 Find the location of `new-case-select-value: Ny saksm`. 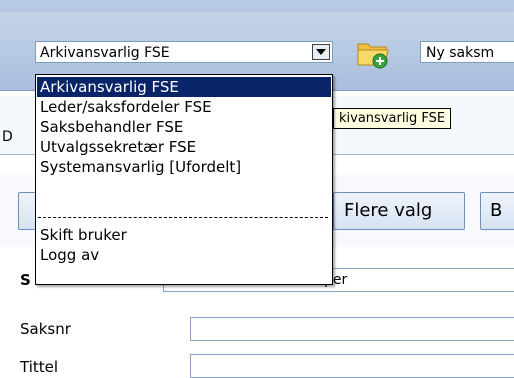

new-case-select-value: Ny saksm is located at coordinates (460, 53).